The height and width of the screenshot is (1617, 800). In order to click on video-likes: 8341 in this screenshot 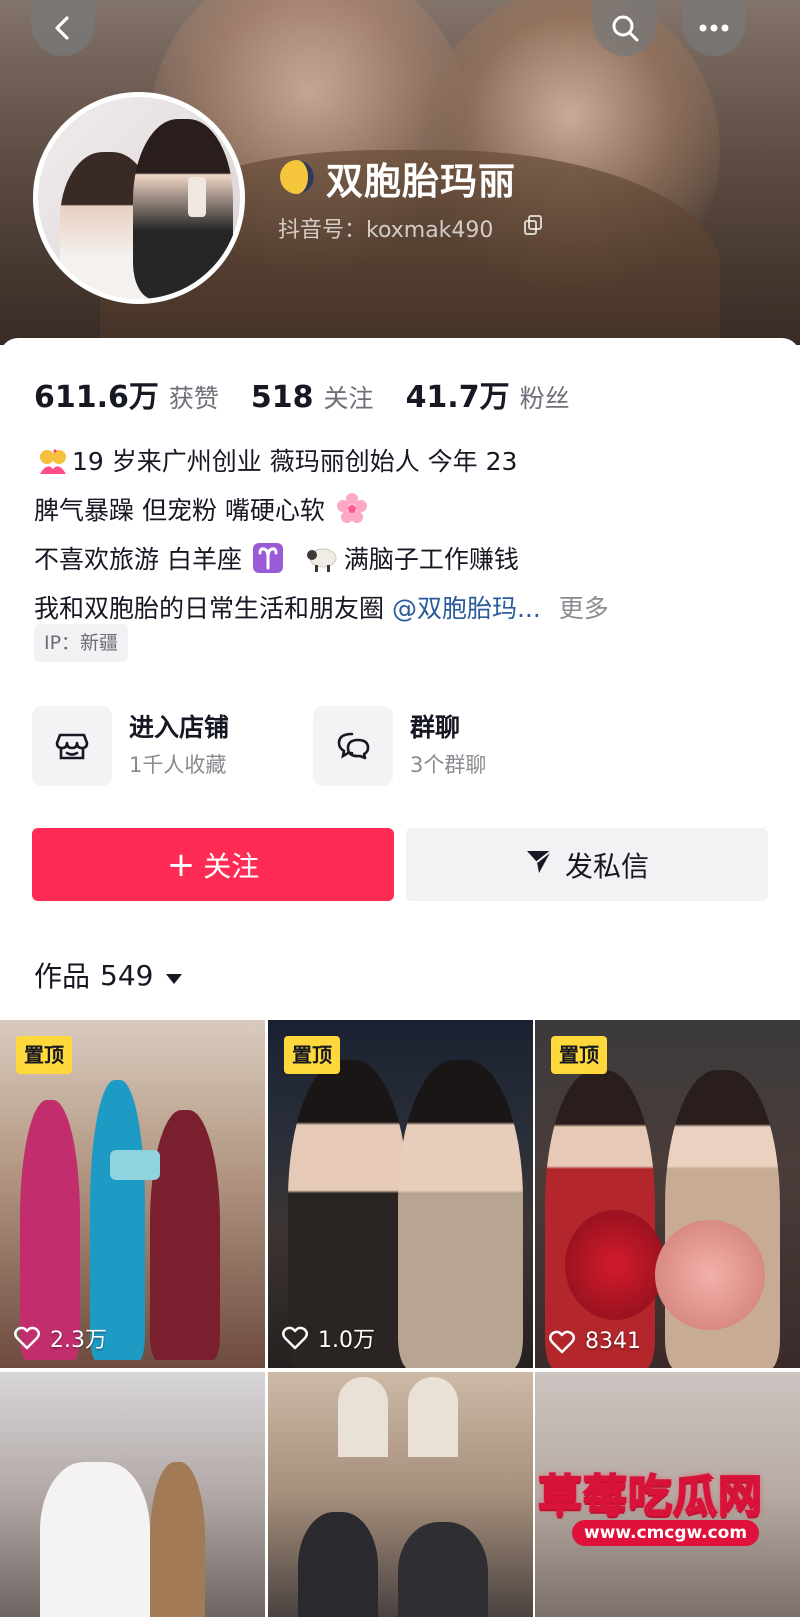, I will do `click(595, 1341)`.